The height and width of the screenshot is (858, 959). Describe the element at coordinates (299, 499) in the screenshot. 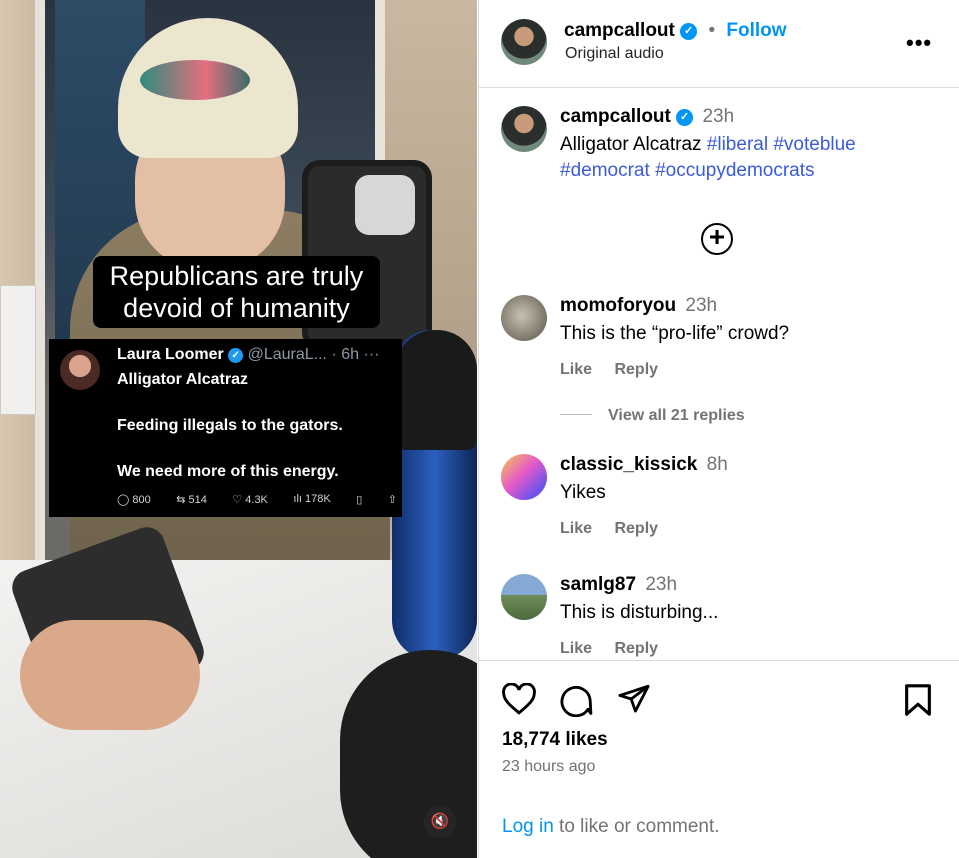

I see `views-icon: ılı` at that location.